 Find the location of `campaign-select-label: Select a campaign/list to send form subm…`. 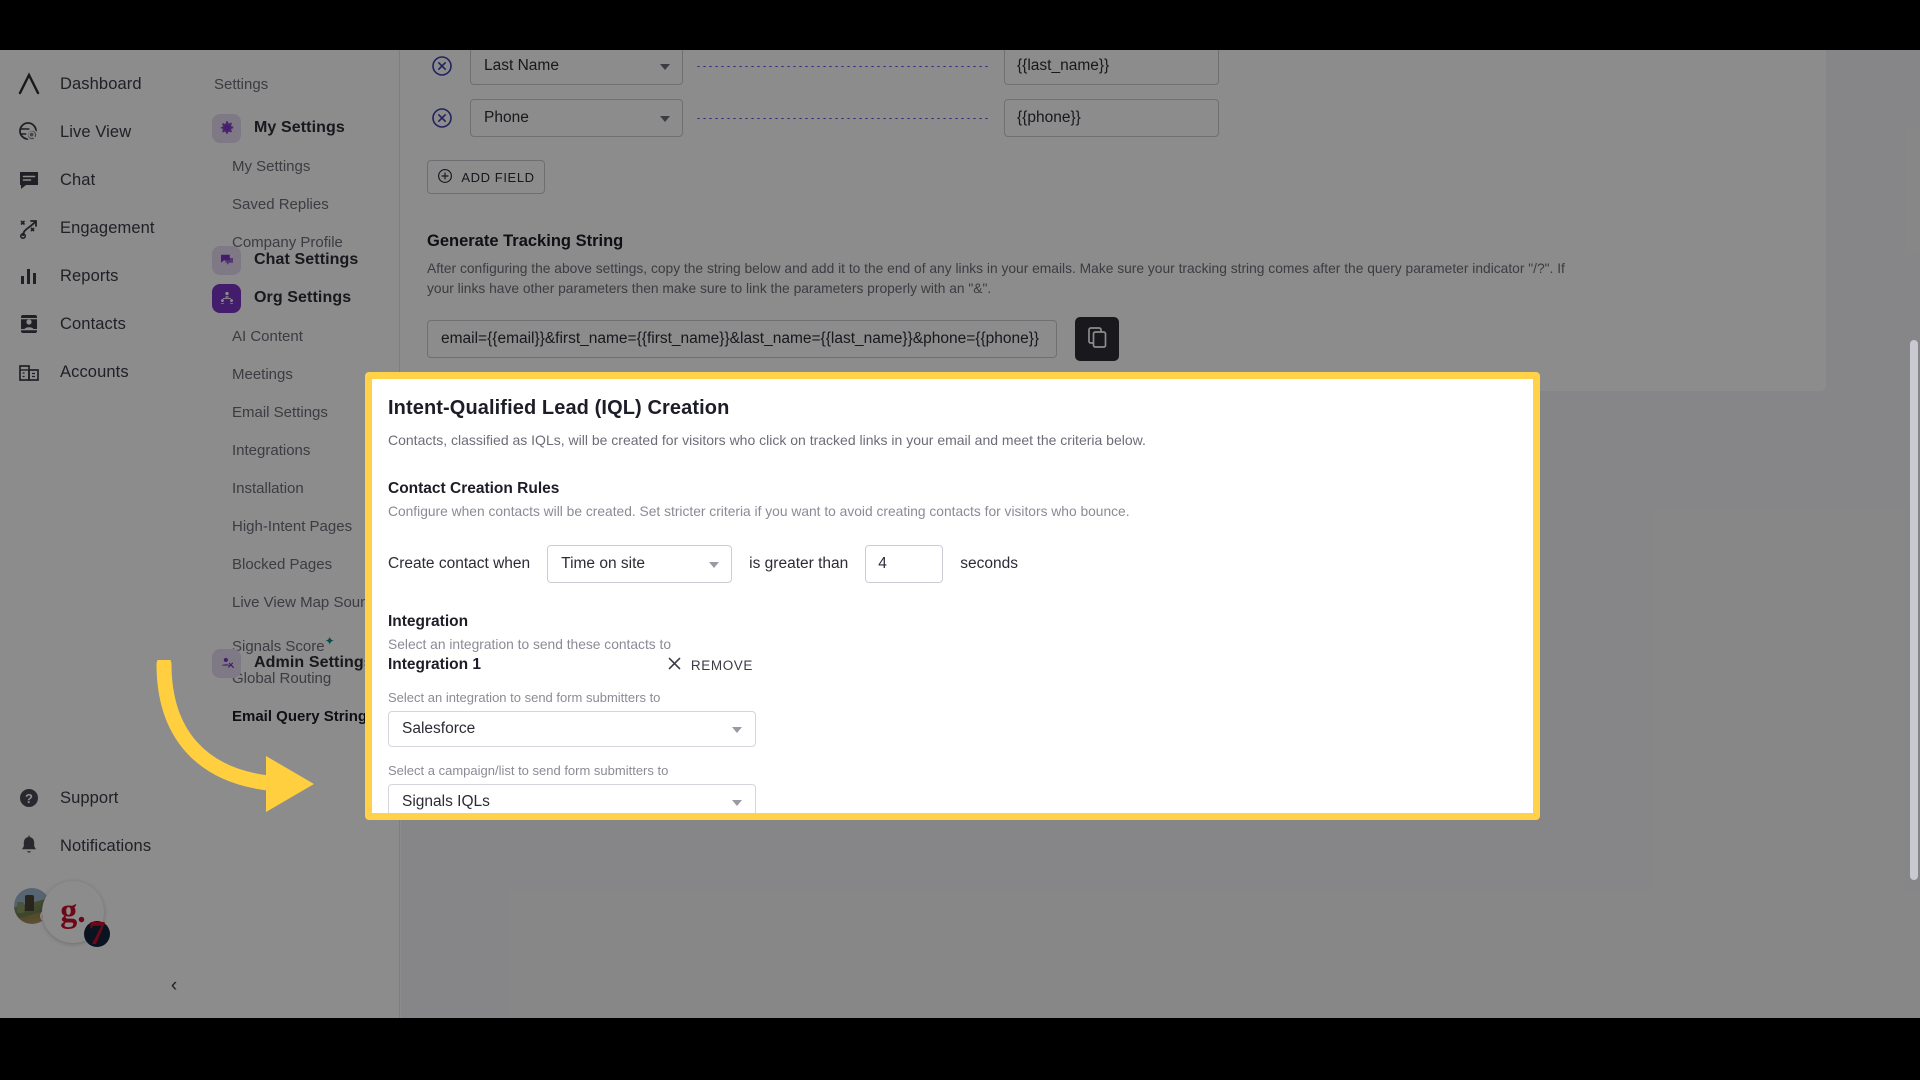

campaign-select-label: Select a campaign/list to send form subm… is located at coordinates (528, 770).